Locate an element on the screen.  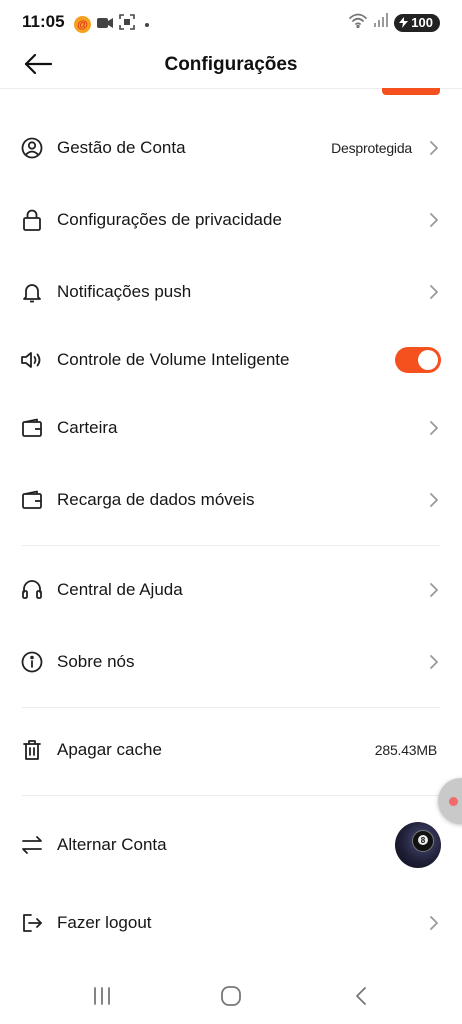
settings-item-cache: Apagar cache 285.43MB is located at coordinates (231, 750).